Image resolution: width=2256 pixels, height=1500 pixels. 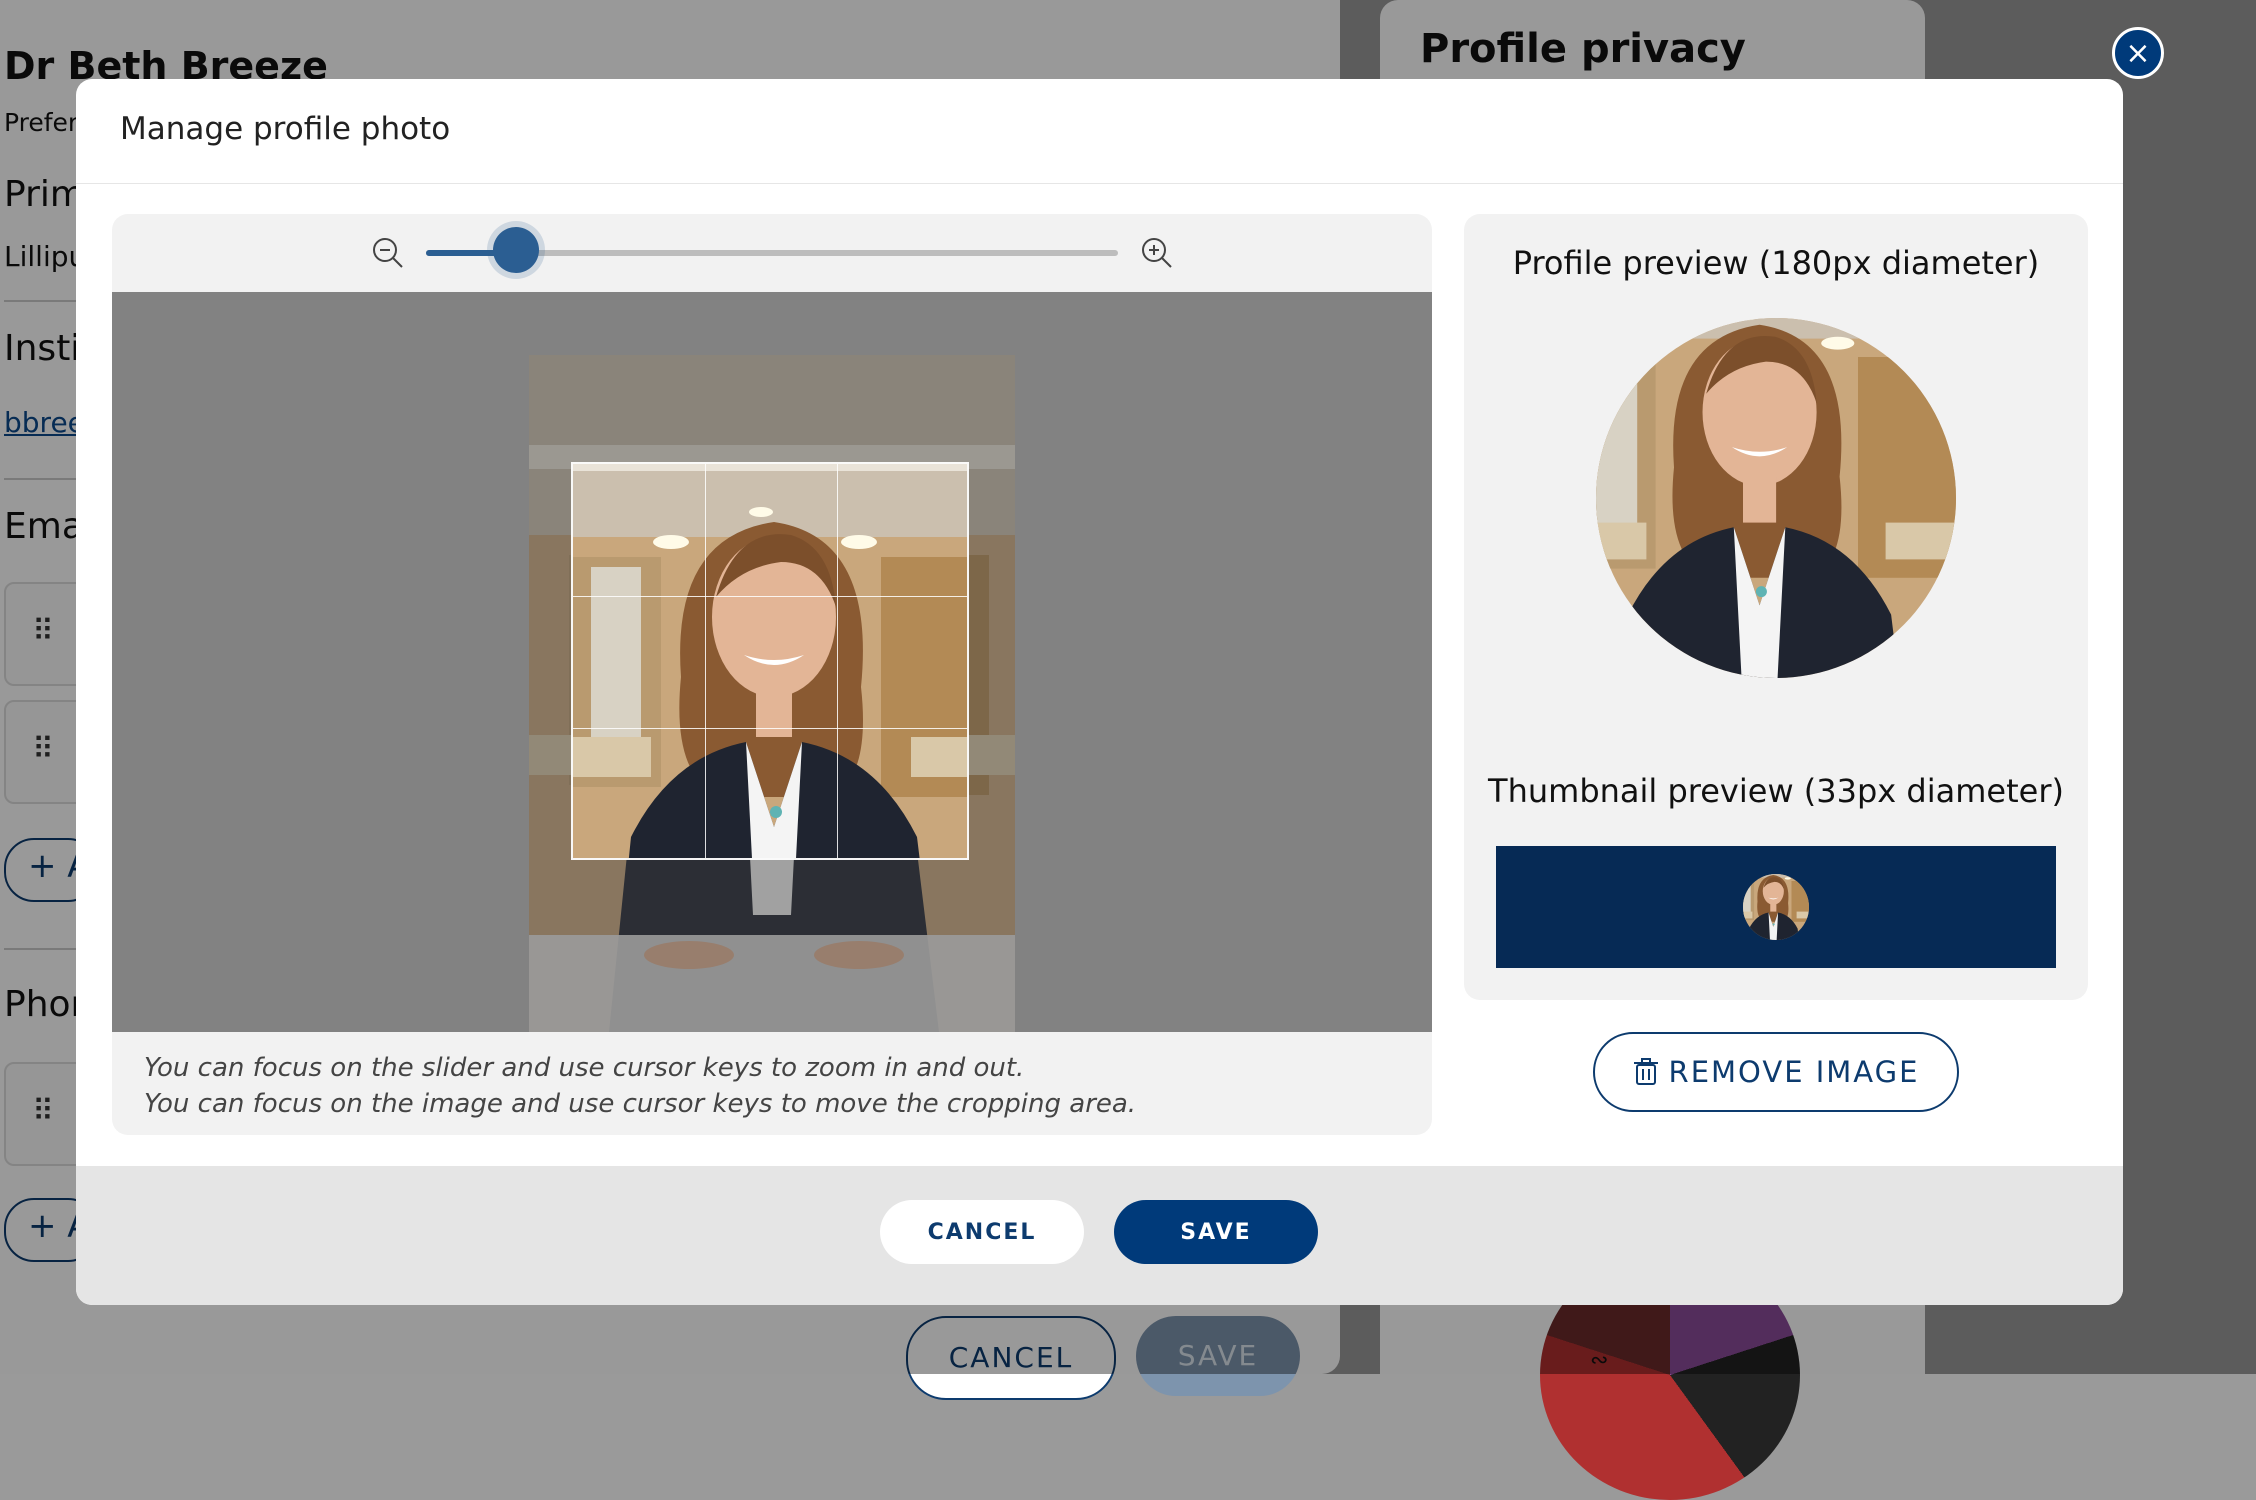 I want to click on thumbnail-preview-bar, so click(x=1776, y=907).